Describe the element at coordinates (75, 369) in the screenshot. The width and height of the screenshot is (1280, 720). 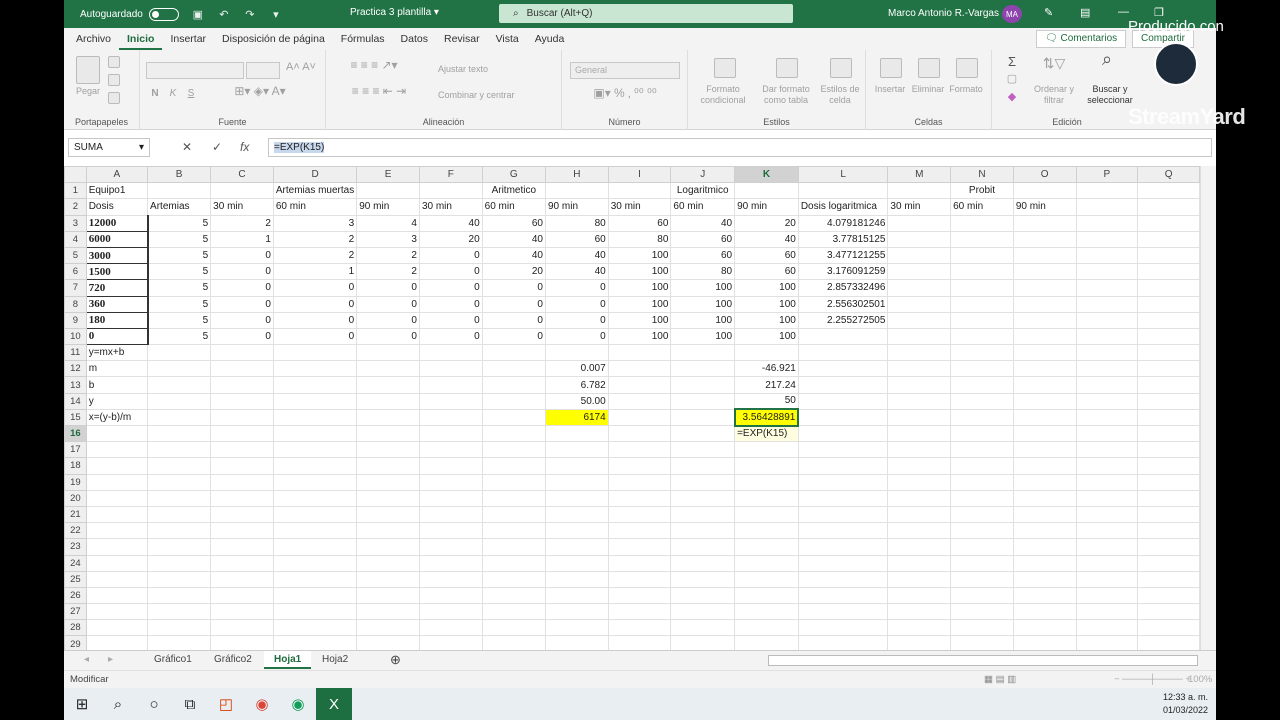
I see `row-header: 12` at that location.